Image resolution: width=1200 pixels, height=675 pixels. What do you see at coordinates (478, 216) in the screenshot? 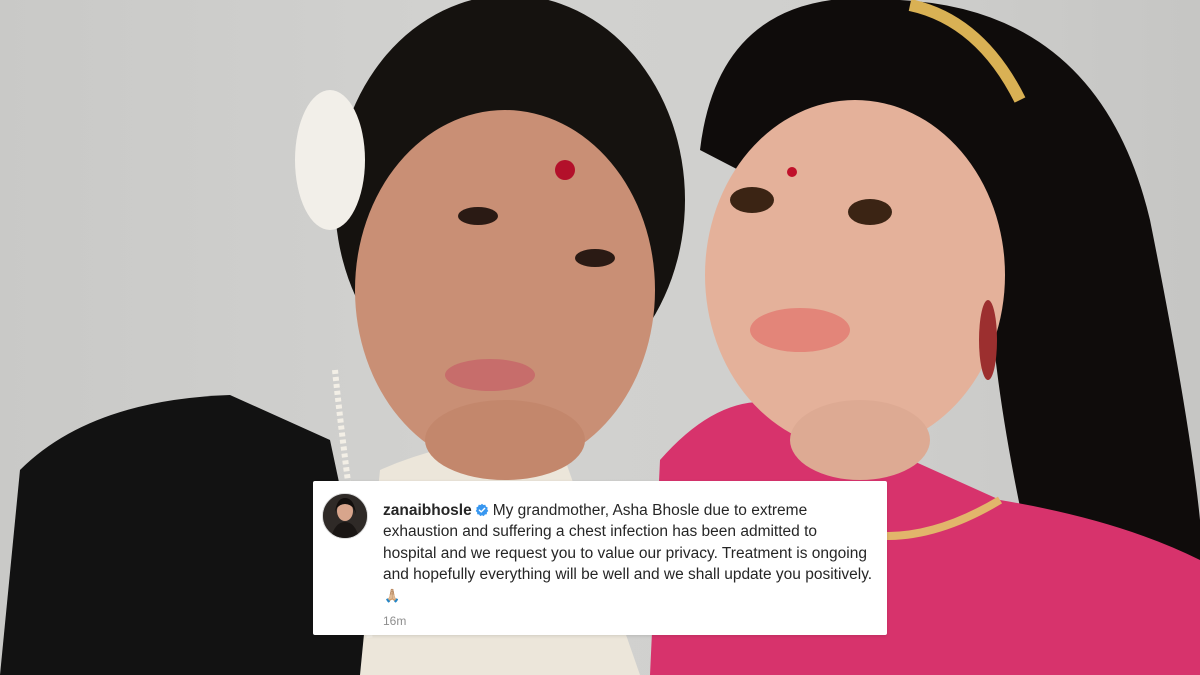
I see `left-eye` at bounding box center [478, 216].